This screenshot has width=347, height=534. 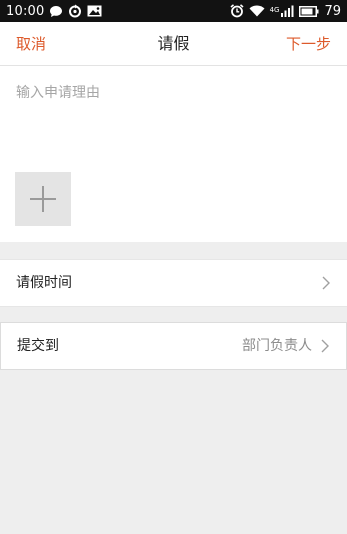 What do you see at coordinates (173, 283) in the screenshot?
I see `leave-time-row: 请假时间` at bounding box center [173, 283].